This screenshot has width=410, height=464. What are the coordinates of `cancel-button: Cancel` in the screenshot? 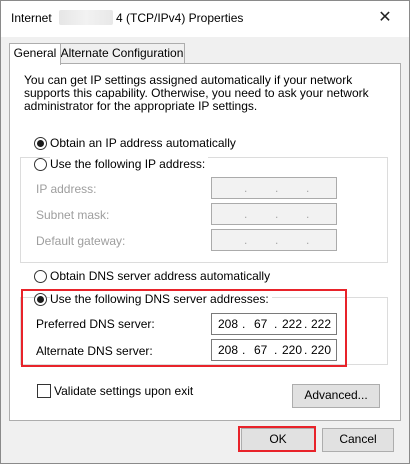 It's located at (358, 440).